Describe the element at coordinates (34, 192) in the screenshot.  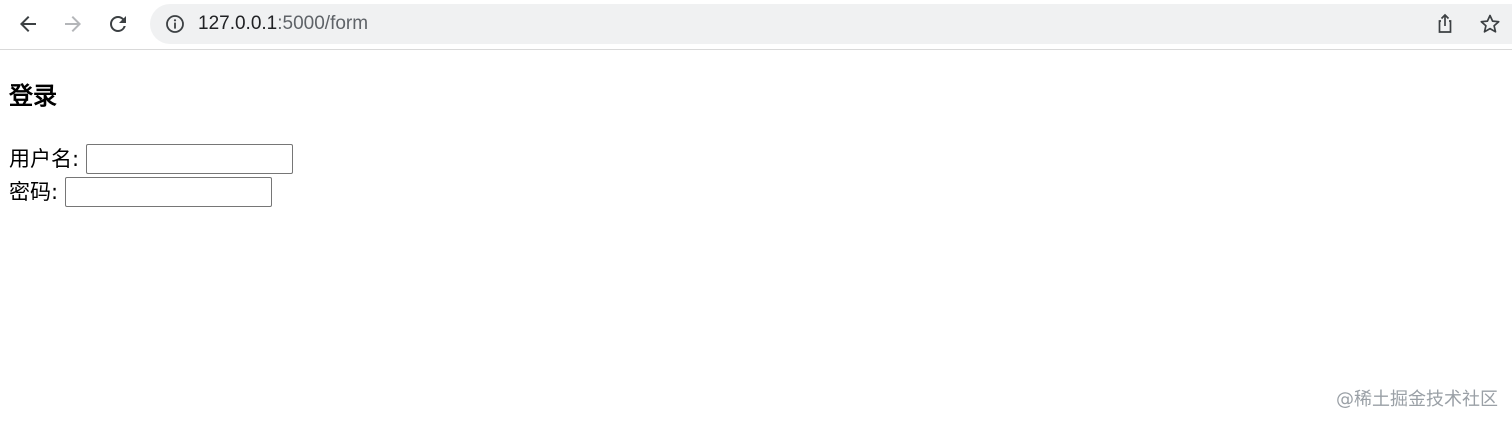
I see `password-label: 密码:` at that location.